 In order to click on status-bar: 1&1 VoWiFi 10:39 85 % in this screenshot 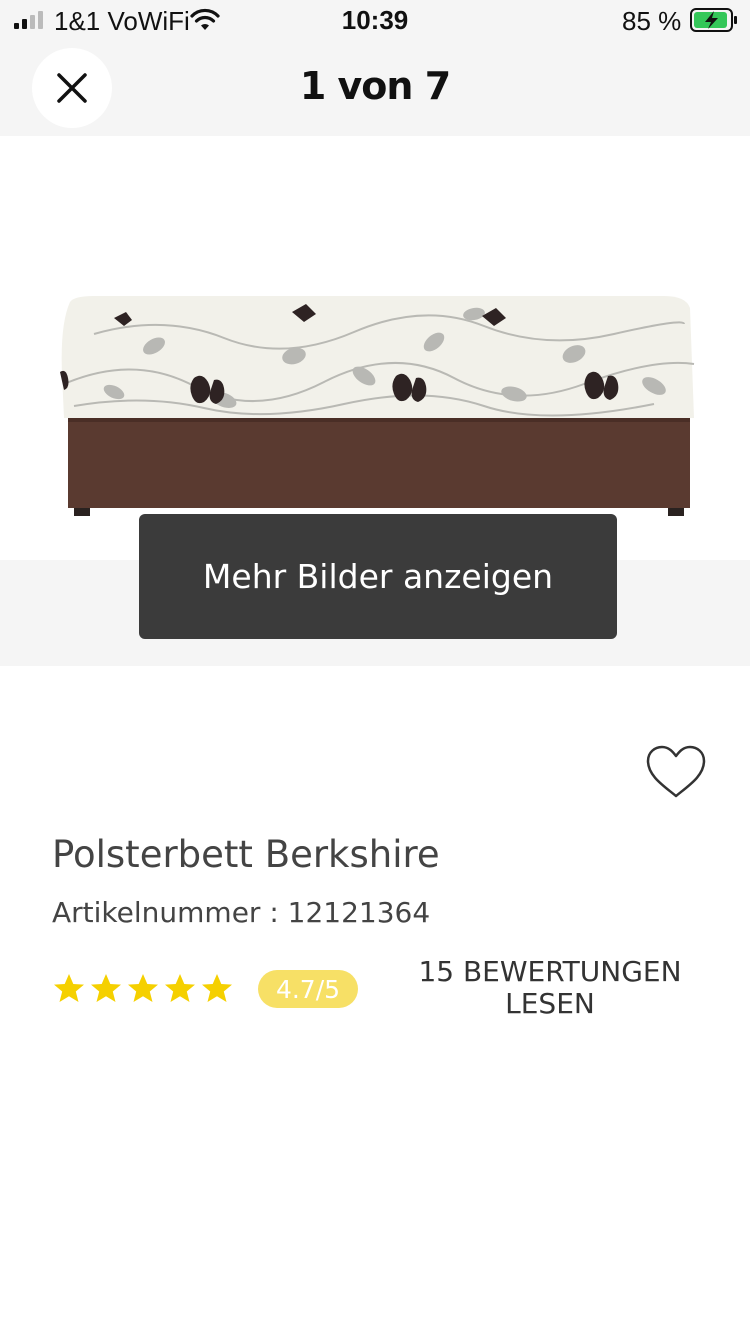, I will do `click(375, 20)`.